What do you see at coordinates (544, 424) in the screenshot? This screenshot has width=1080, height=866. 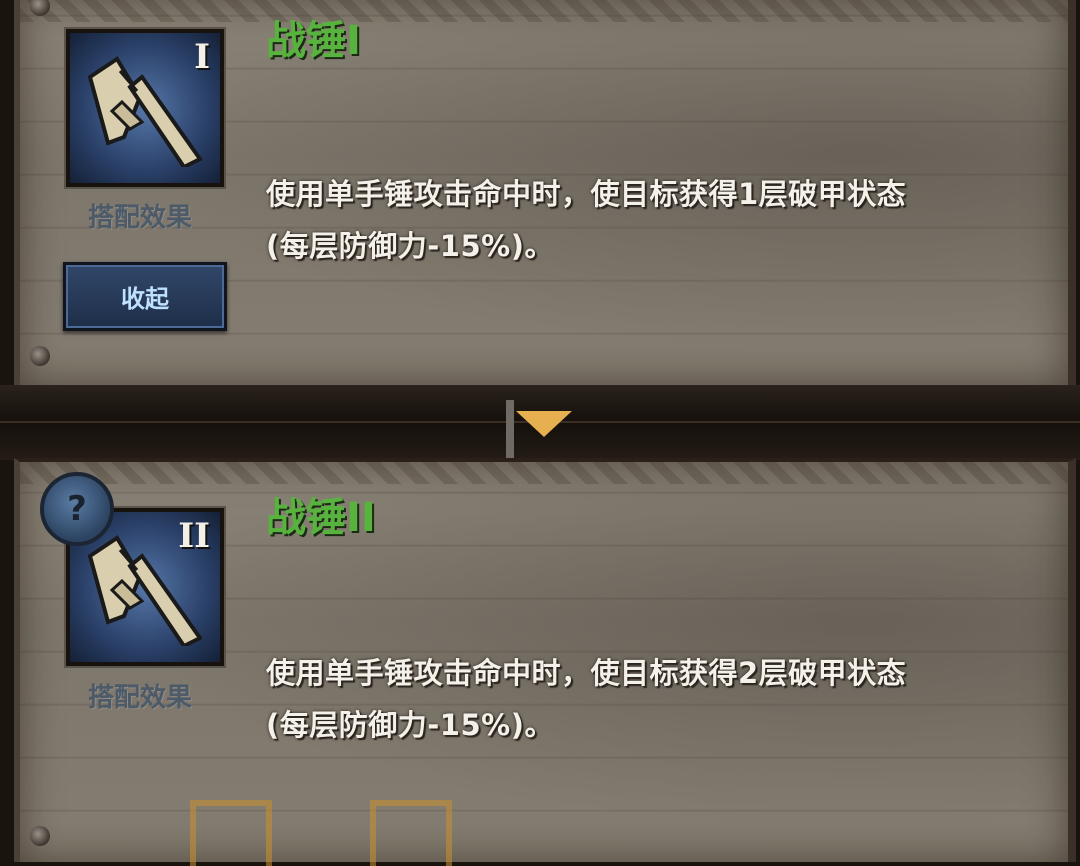 I see `chevron-down-icon` at bounding box center [544, 424].